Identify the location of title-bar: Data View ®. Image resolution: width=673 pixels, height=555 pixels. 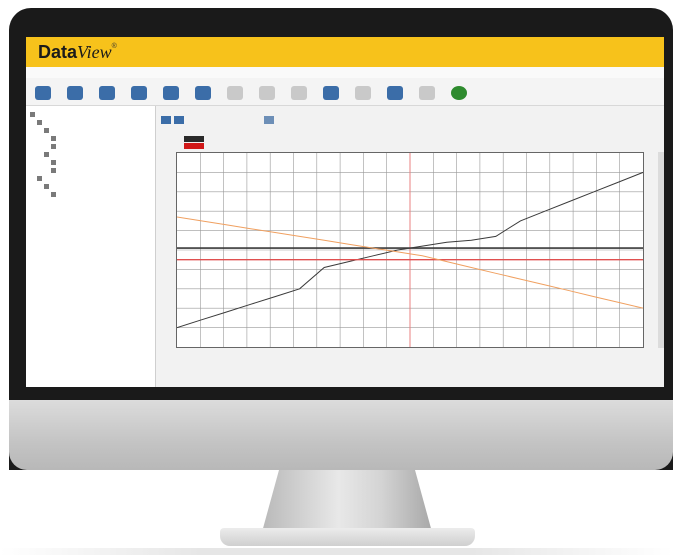
(345, 52).